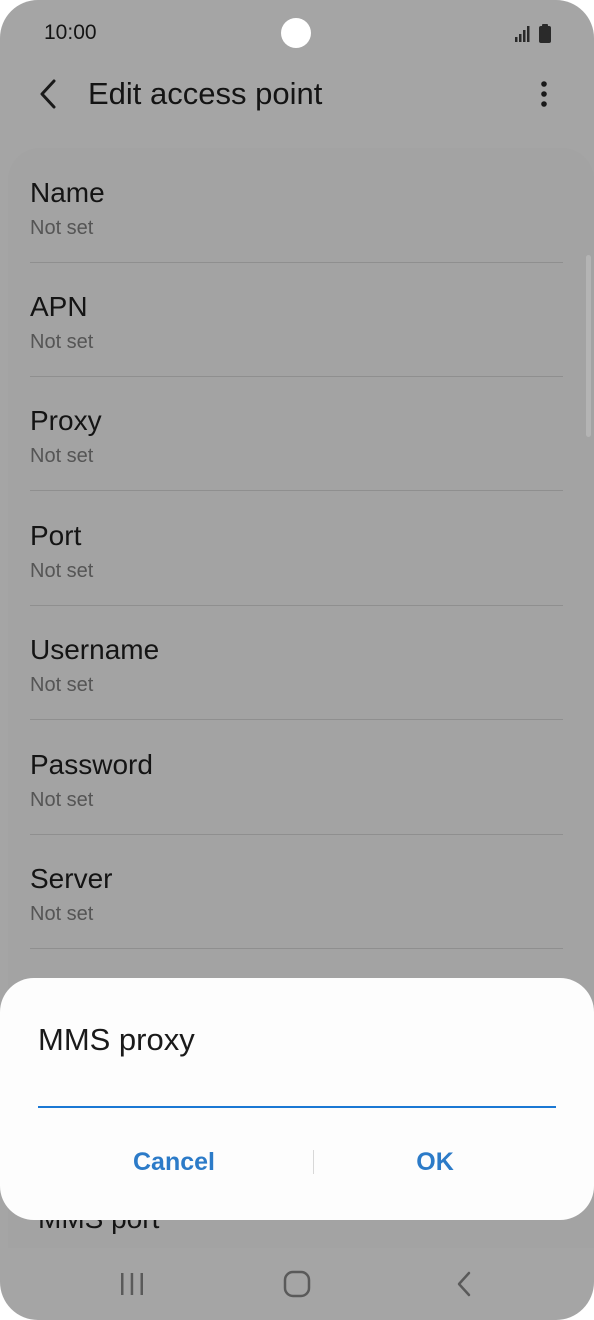 Image resolution: width=594 pixels, height=1320 pixels. What do you see at coordinates (91, 764) in the screenshot?
I see `settings-item-label: Password` at bounding box center [91, 764].